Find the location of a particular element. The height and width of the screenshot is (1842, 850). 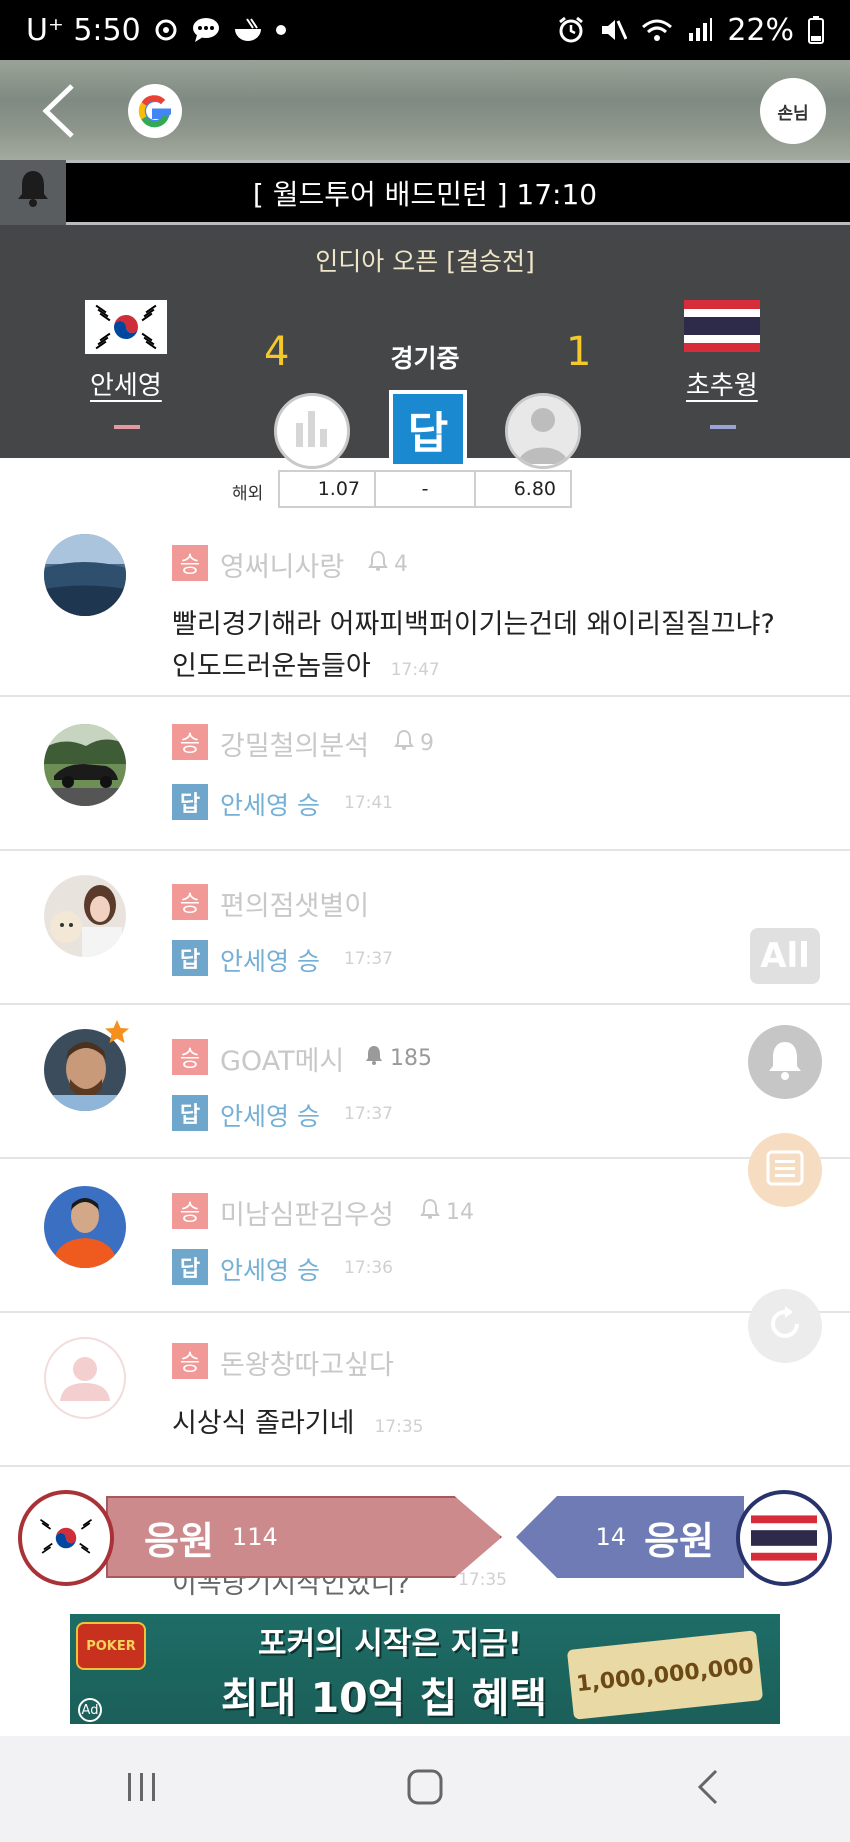

list-icon is located at coordinates (785, 1170).